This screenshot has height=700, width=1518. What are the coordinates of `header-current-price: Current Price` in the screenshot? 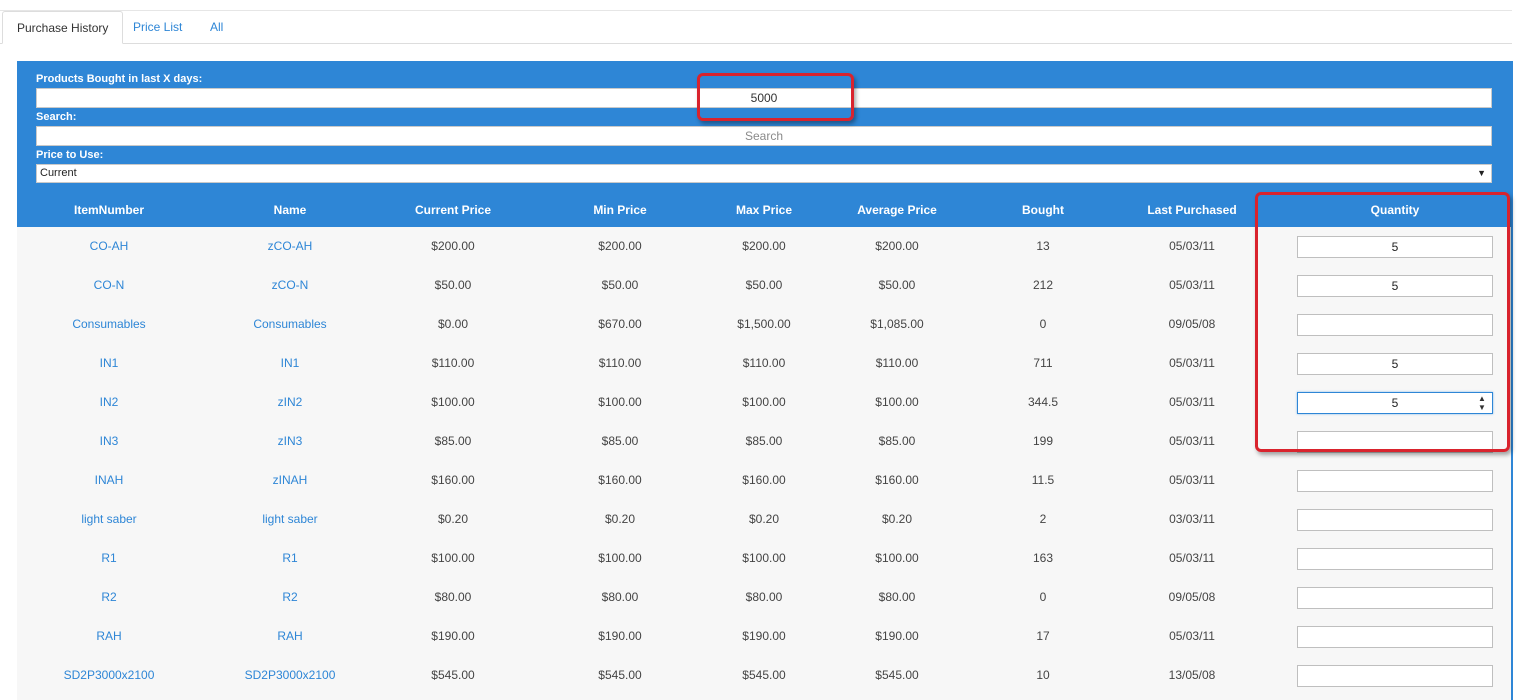 It's located at (453, 210).